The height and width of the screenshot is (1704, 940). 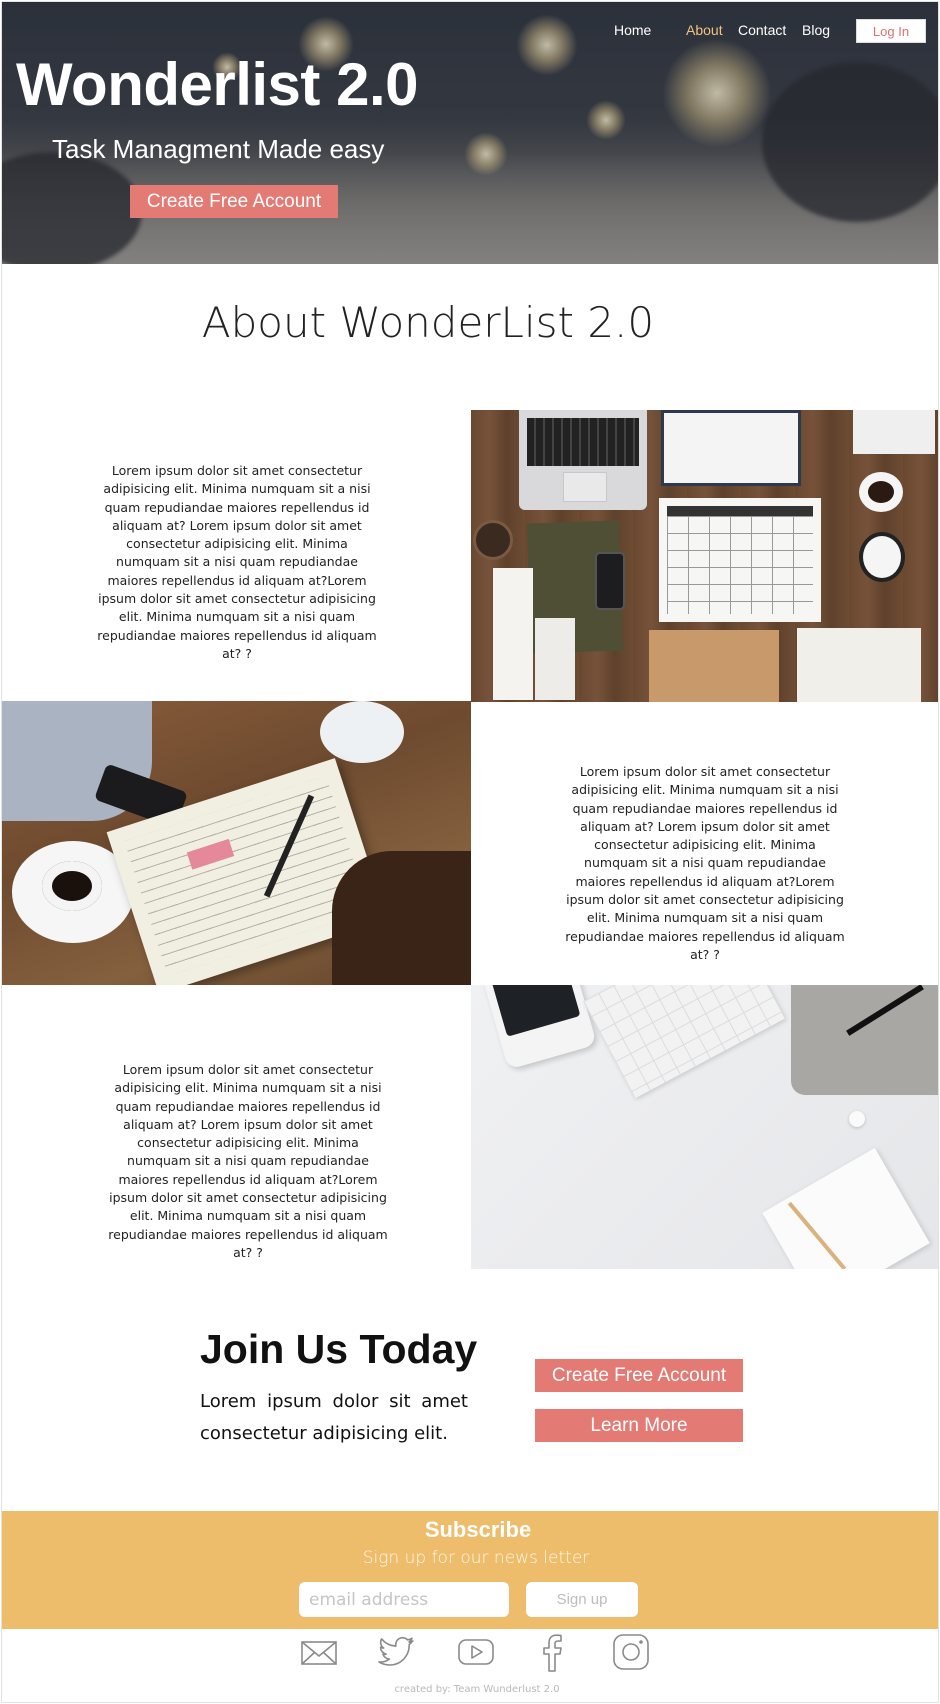 What do you see at coordinates (339, 1349) in the screenshot?
I see `join-title: Join Us Today` at bounding box center [339, 1349].